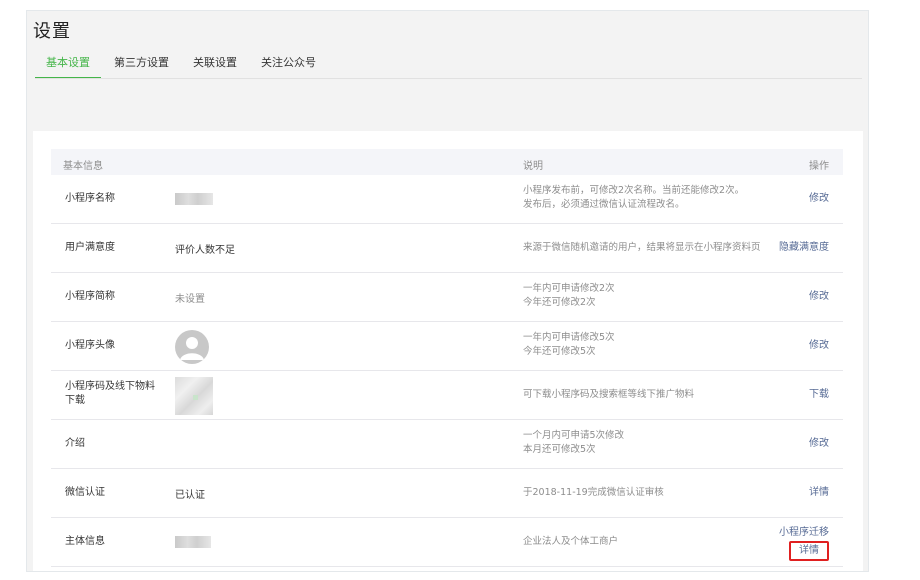  What do you see at coordinates (569, 295) in the screenshot?
I see `row-description: 一年内可申请修改2次 今年还可修改2次` at bounding box center [569, 295].